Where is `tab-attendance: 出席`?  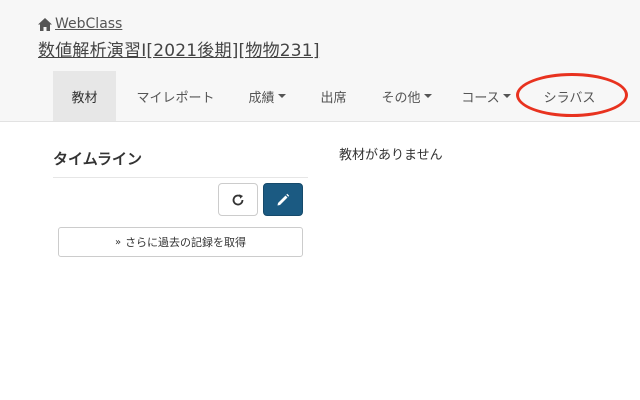
tab-attendance: 出席 is located at coordinates (333, 96).